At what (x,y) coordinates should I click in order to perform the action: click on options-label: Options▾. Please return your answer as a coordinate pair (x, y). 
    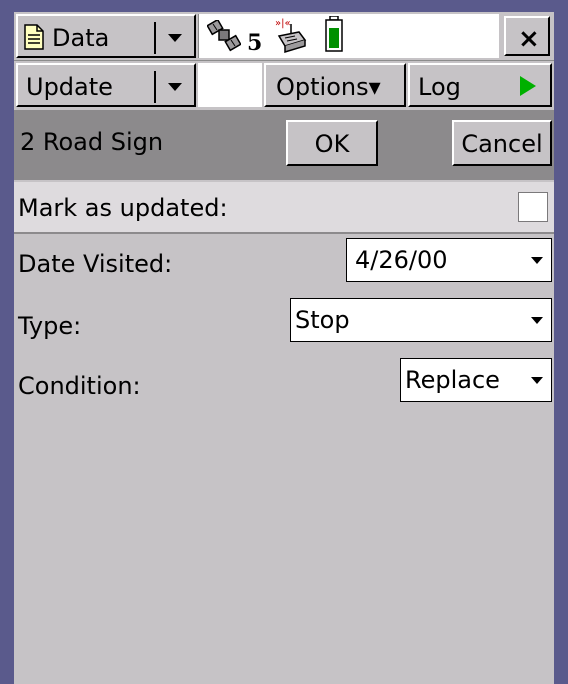
    Looking at the image, I should click on (328, 87).